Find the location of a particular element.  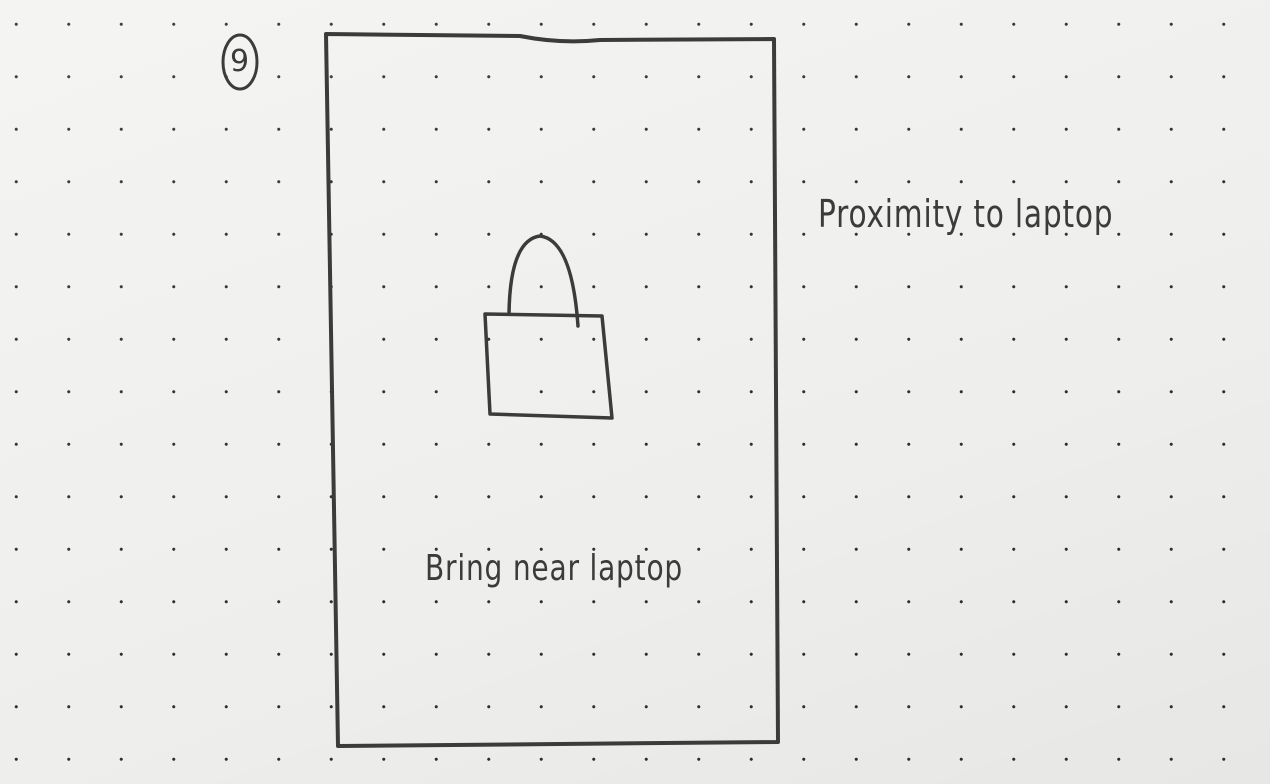

lock-shackle is located at coordinates (543, 281).